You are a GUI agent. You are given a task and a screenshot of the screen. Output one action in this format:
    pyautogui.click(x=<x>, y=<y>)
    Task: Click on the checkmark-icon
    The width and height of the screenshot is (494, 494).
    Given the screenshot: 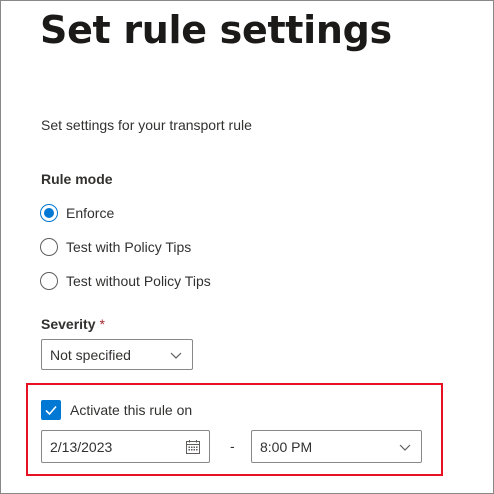 What is the action you would take?
    pyautogui.click(x=51, y=410)
    